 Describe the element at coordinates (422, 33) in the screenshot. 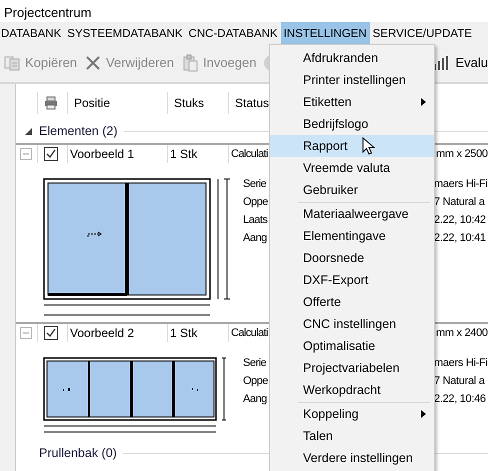

I see `menu-bar-item: SERVICE/UPDATE` at that location.